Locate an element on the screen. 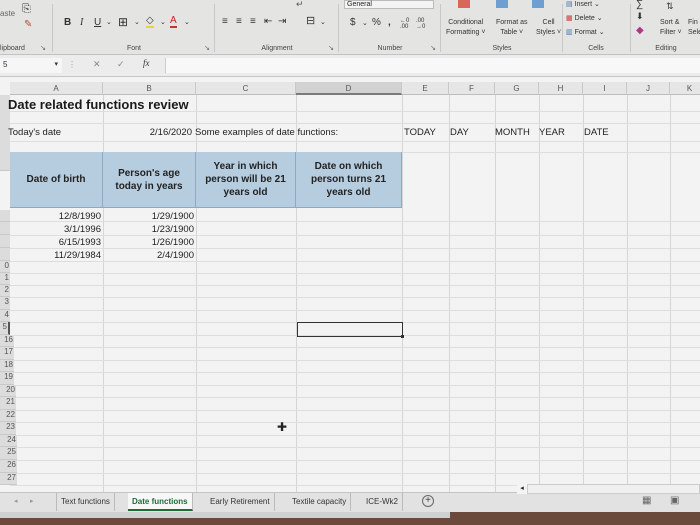 Image resolution: width=700 pixels, height=525 pixels. wrap-text-icon: ↵ is located at coordinates (300, 4).